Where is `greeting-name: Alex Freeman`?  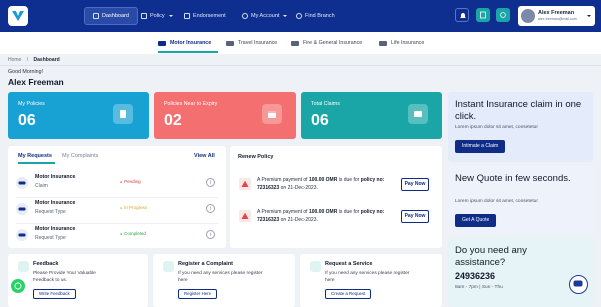 greeting-name: Alex Freeman is located at coordinates (36, 82).